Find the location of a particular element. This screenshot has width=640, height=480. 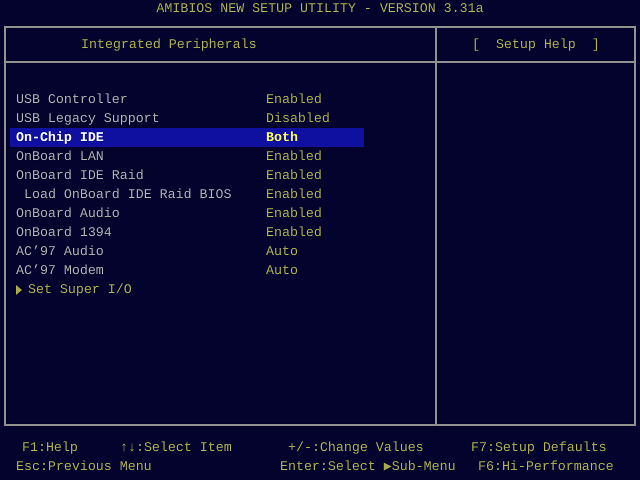

panel-title: Integrated Peripherals is located at coordinates (169, 45).